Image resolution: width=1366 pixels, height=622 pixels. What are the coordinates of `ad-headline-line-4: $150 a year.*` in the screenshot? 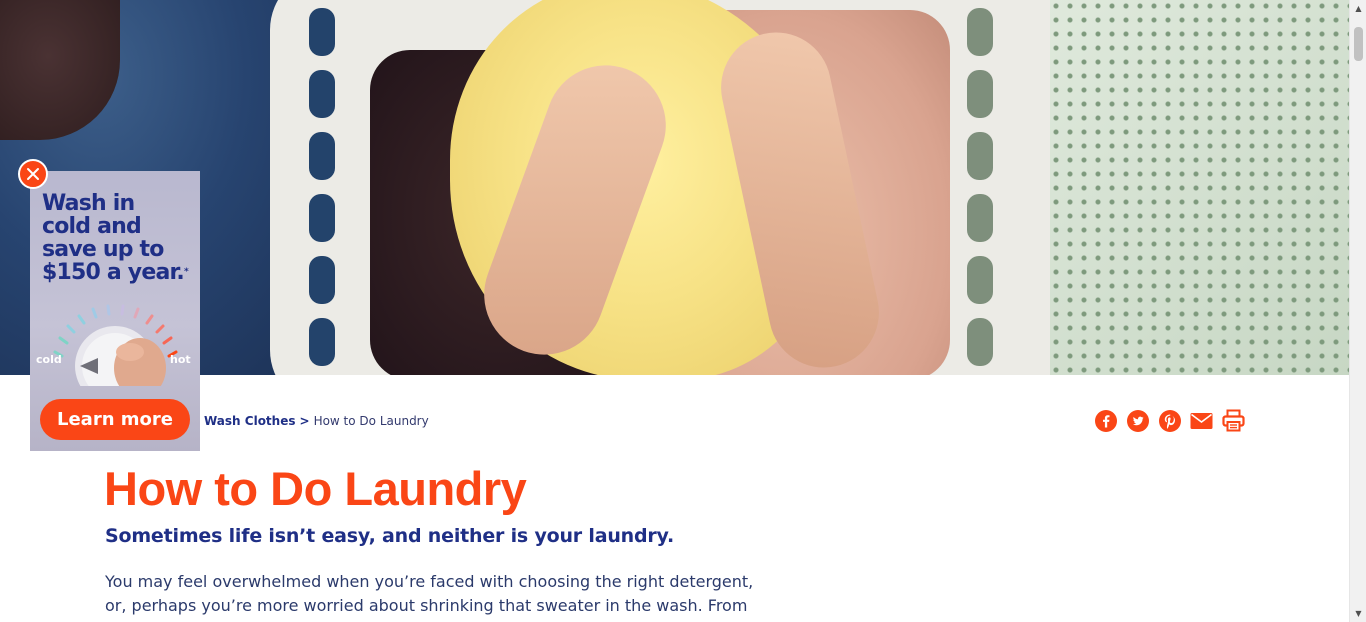 It's located at (120, 272).